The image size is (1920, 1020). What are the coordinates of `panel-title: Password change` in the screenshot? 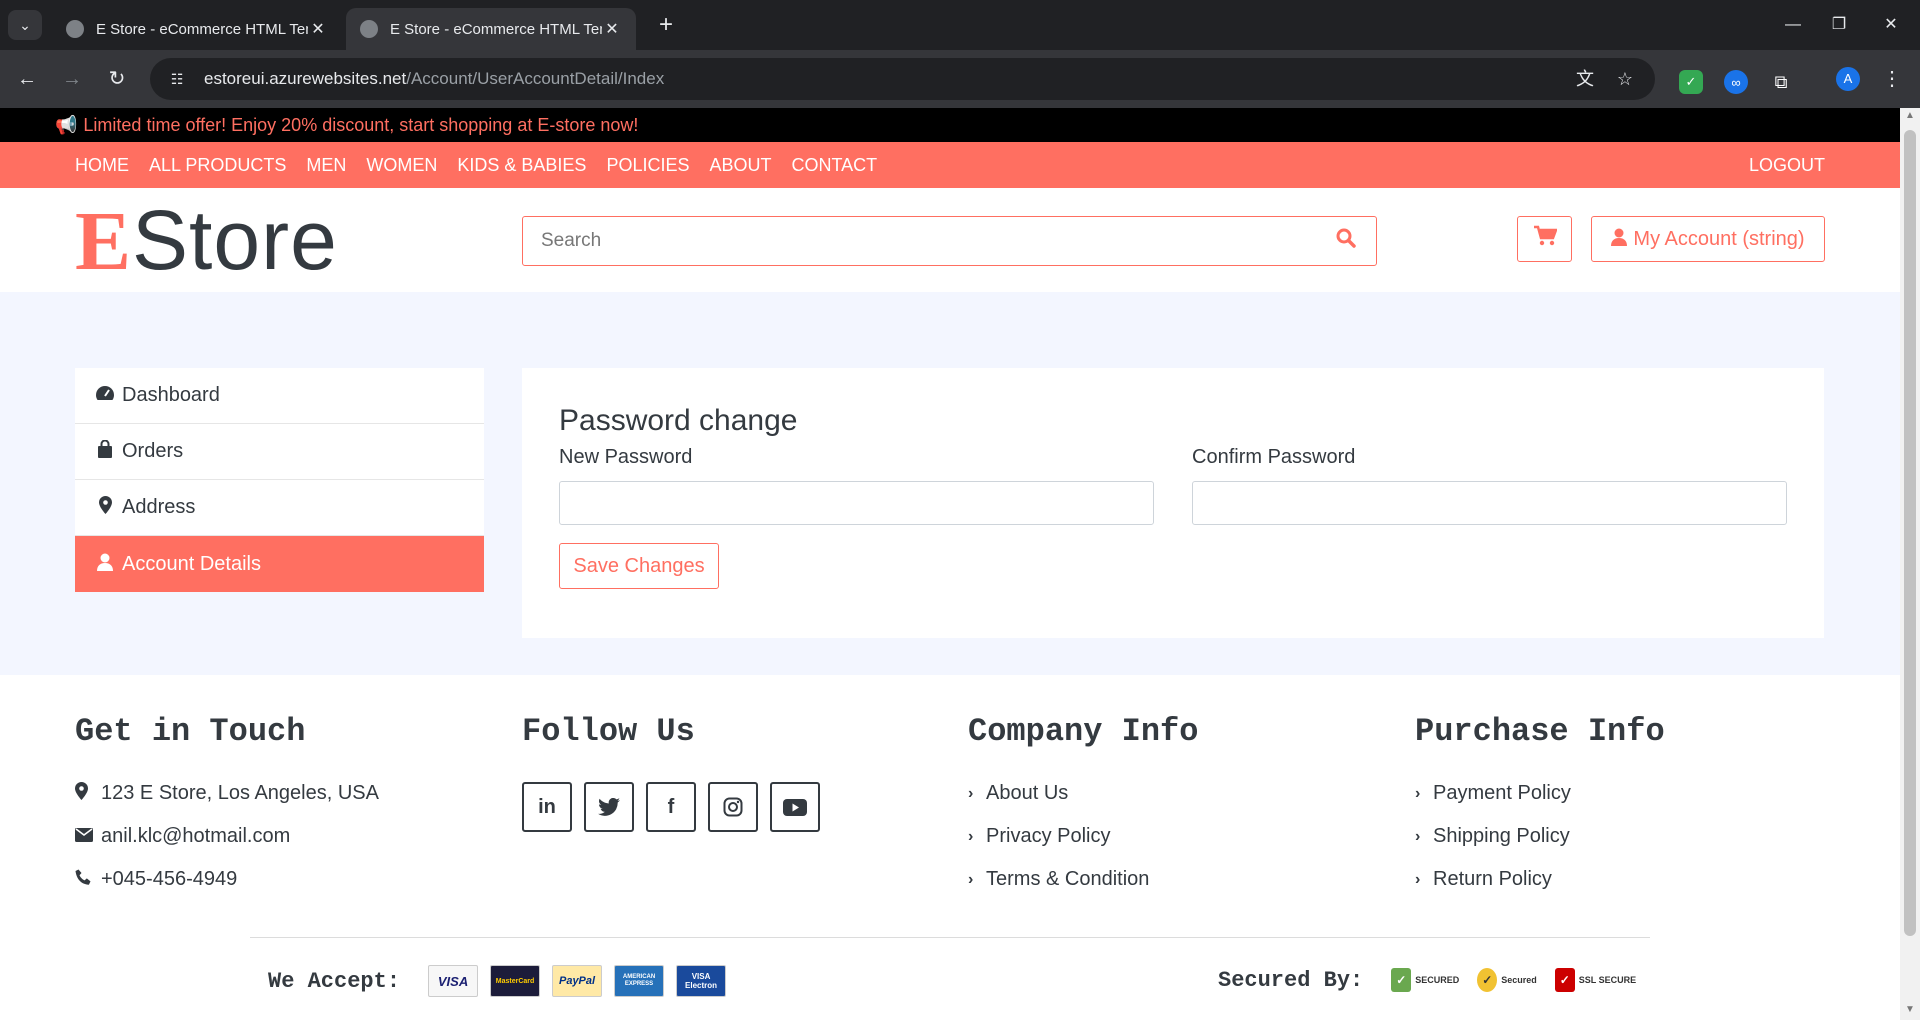 It's located at (678, 420).